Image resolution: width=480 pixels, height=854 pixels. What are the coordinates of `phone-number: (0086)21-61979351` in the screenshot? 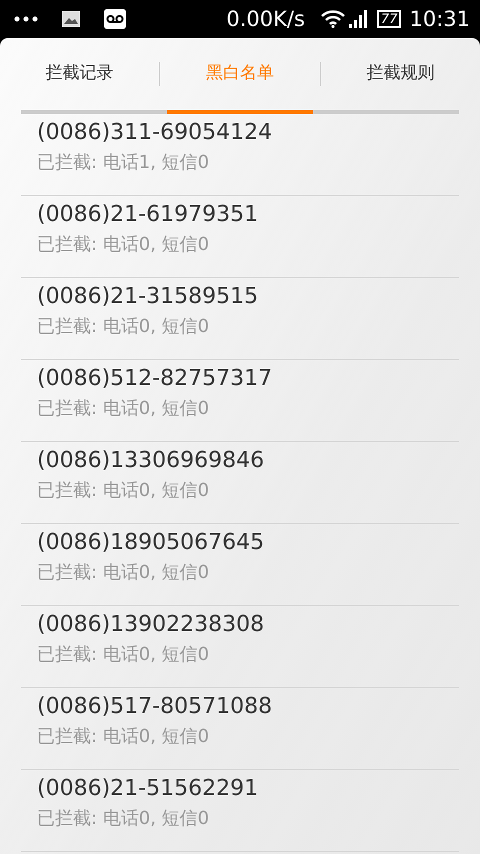 It's located at (248, 215).